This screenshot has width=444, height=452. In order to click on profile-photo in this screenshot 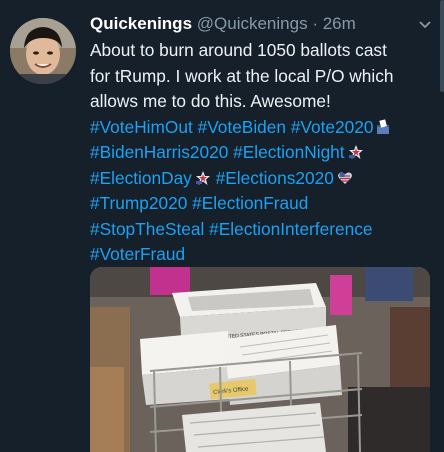, I will do `click(43, 51)`.